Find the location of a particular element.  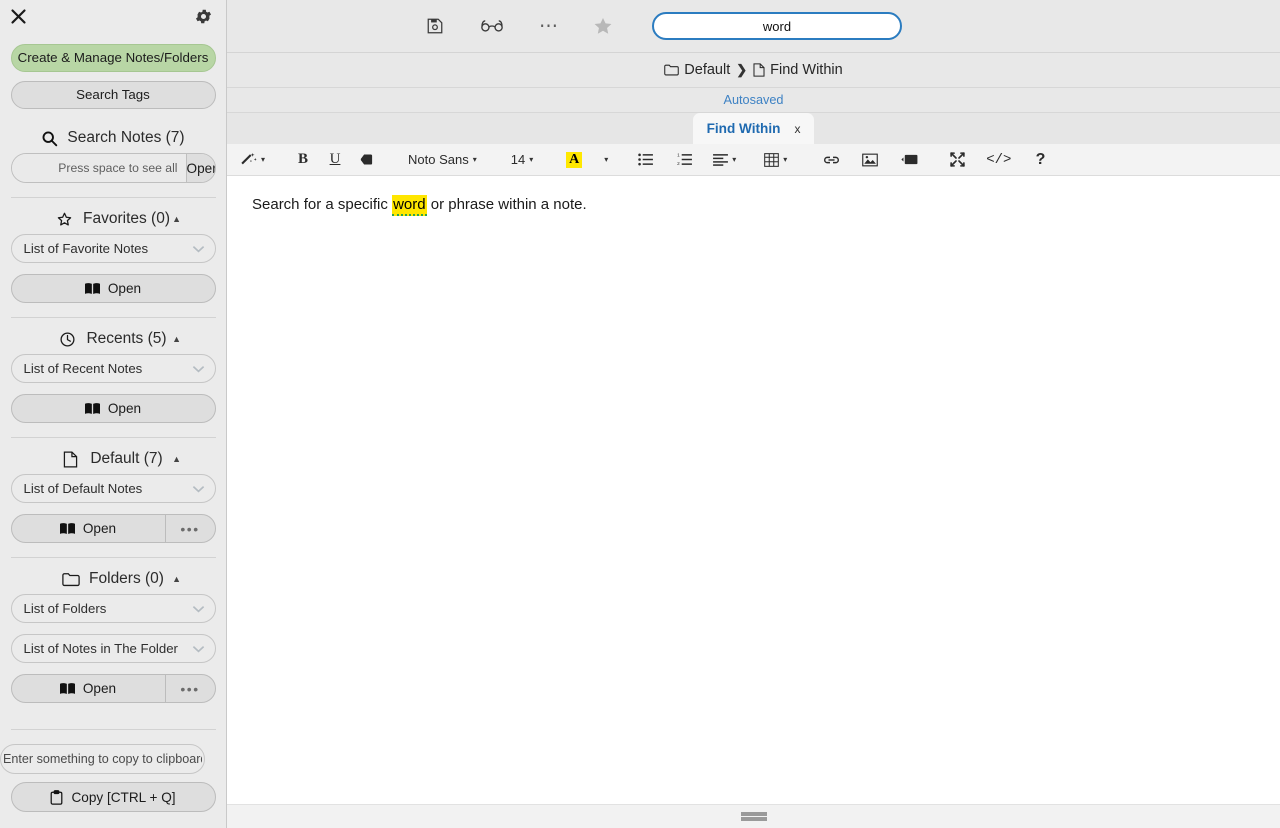

tab-close-icon: x is located at coordinates (797, 129).